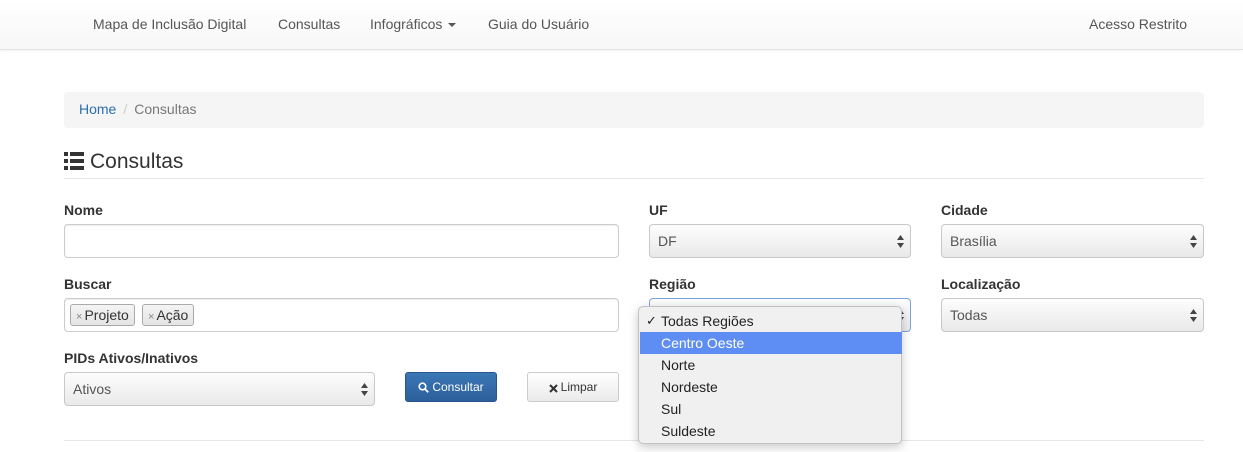 The height and width of the screenshot is (452, 1243). I want to click on nav-item-infograficos: Infográficos, so click(413, 24).